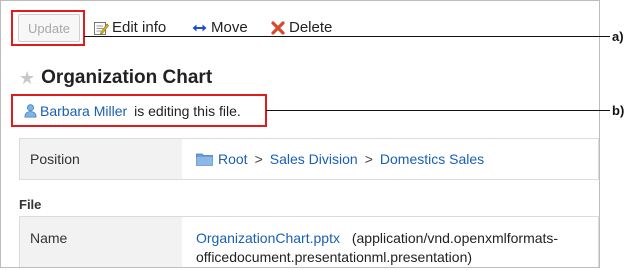 The height and width of the screenshot is (270, 630). What do you see at coordinates (314, 159) in the screenshot?
I see `breadcrumb-sales-division: Sales Division` at bounding box center [314, 159].